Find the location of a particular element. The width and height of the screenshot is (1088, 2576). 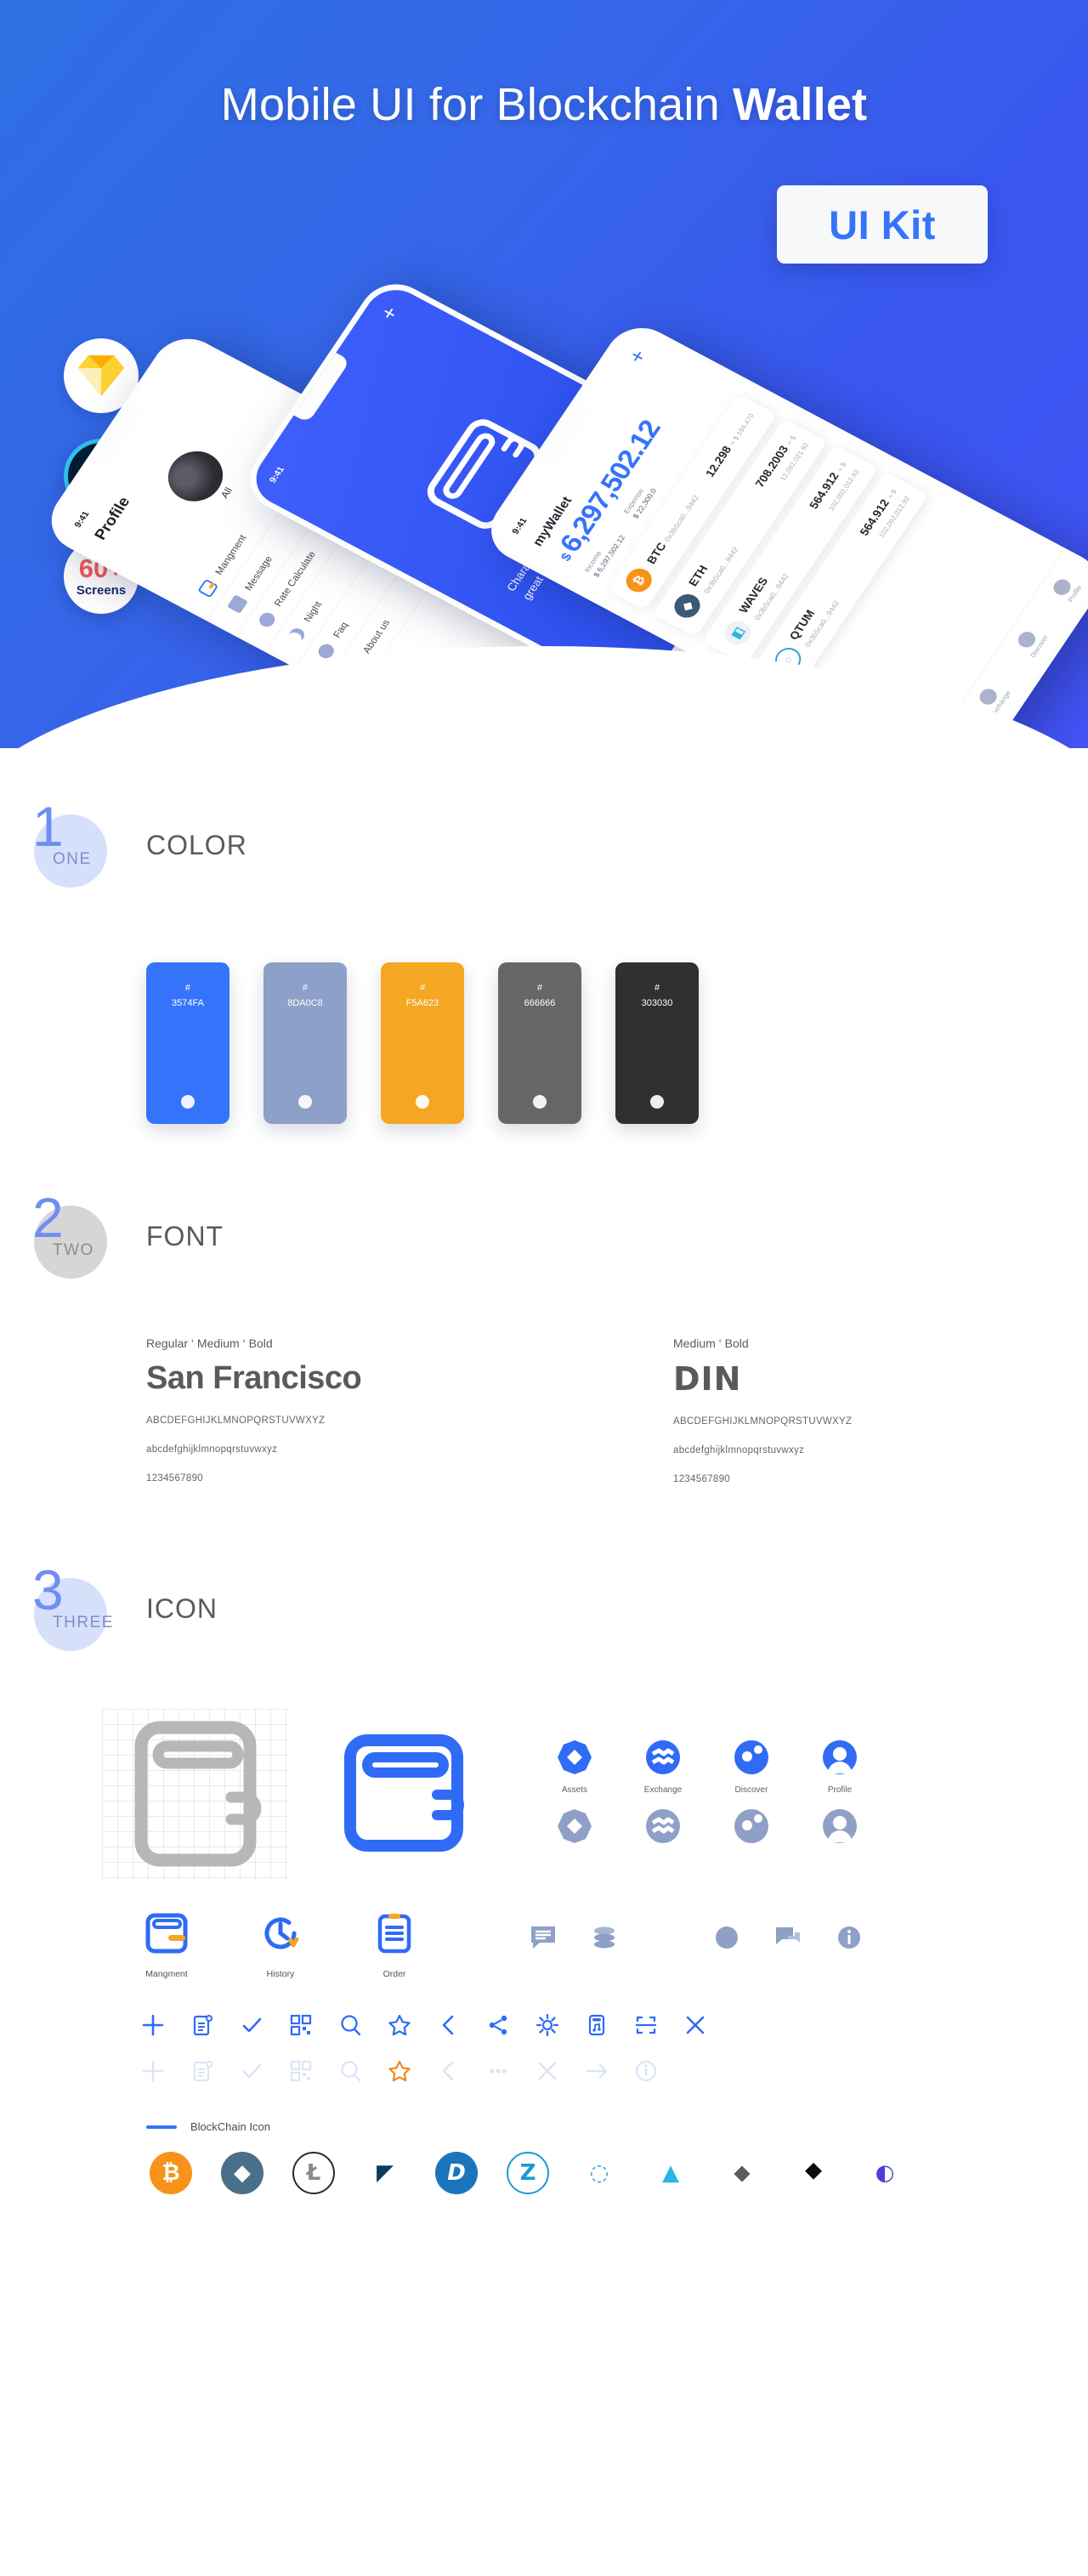

blockchain-icon-header: BlockChain Icon is located at coordinates (544, 2108).